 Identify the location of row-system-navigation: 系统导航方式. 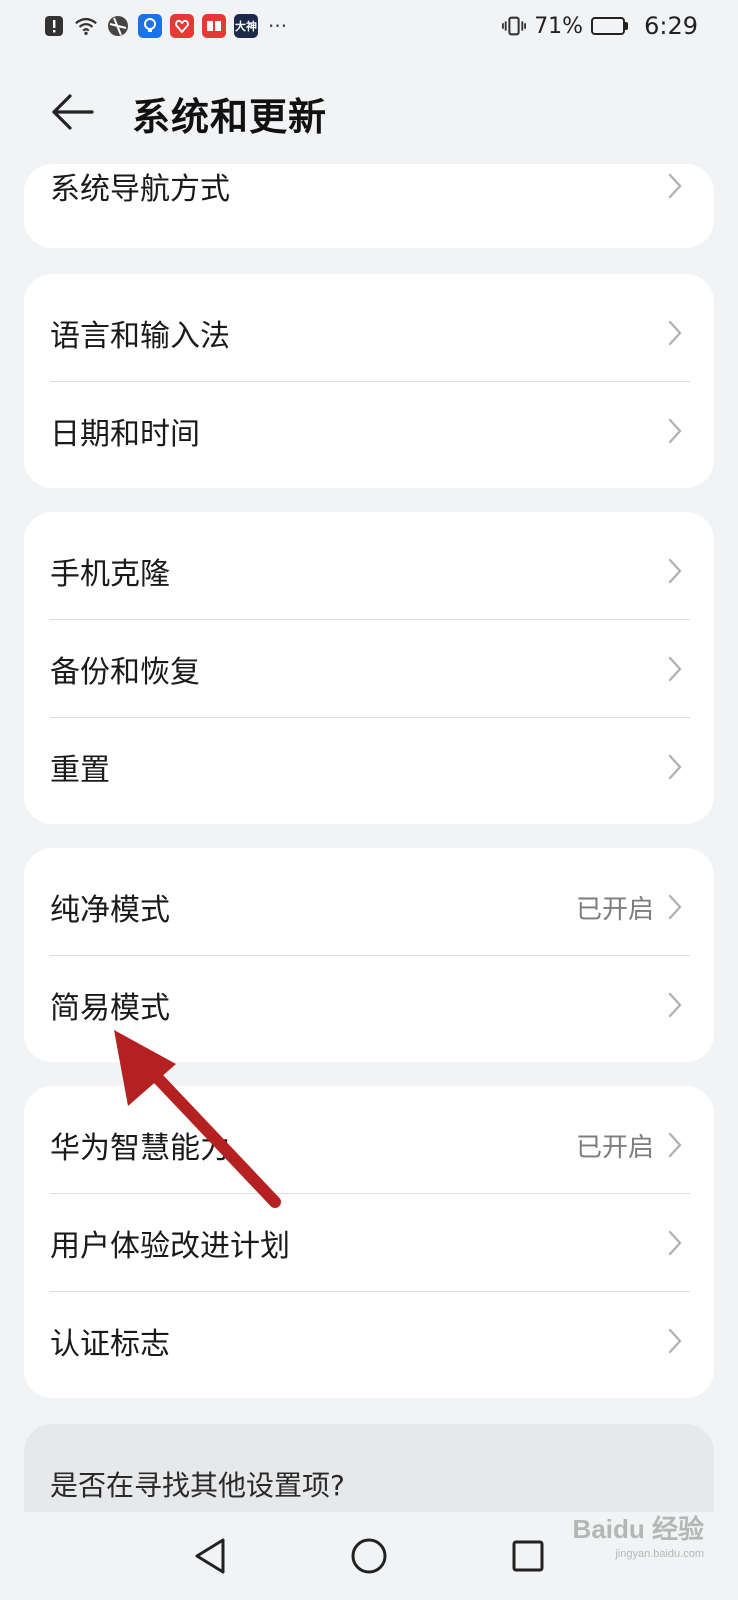
(369, 196).